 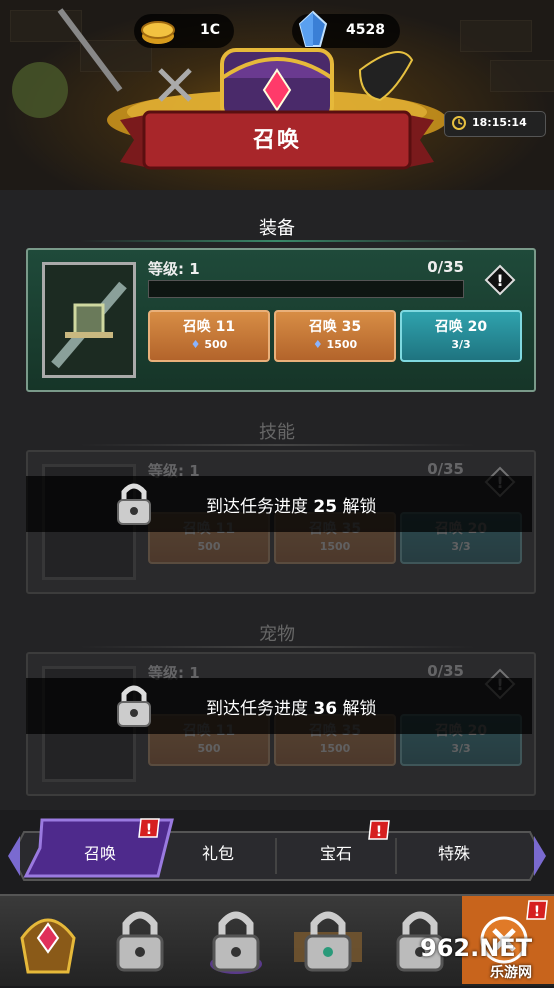 I want to click on hero-helmet-icon, so click(x=48, y=946).